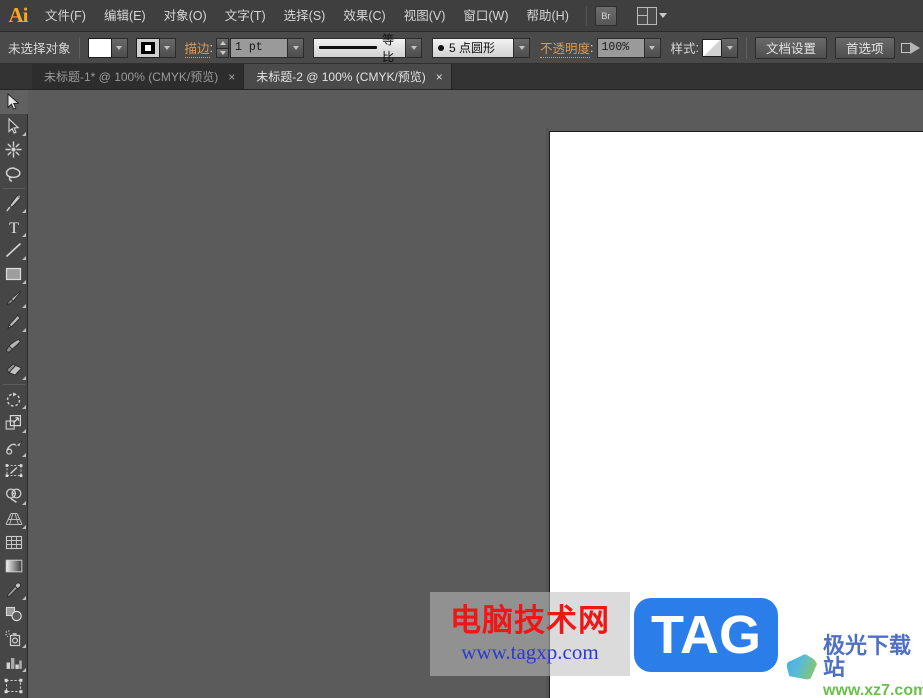 The image size is (923, 698). Describe the element at coordinates (803, 667) in the screenshot. I see `swoosh-icon` at that location.